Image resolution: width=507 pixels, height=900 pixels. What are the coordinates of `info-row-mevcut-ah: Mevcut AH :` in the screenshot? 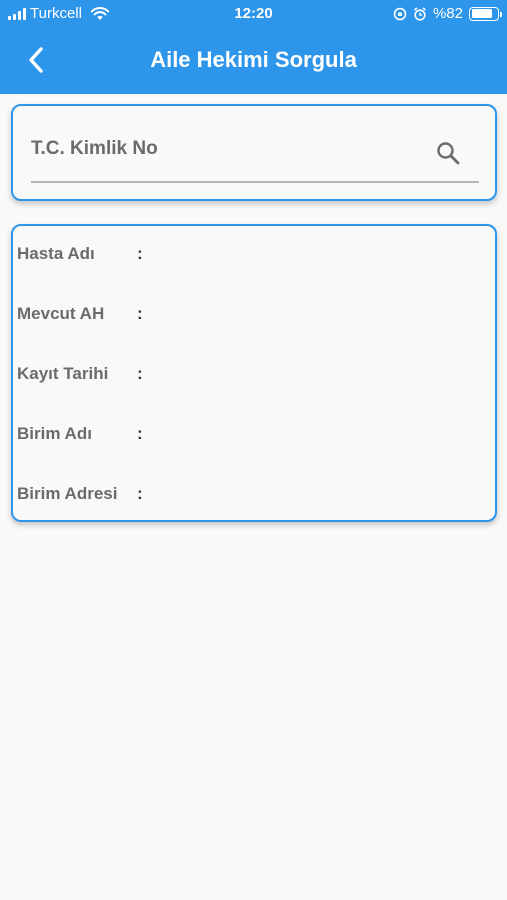 It's located at (86, 314).